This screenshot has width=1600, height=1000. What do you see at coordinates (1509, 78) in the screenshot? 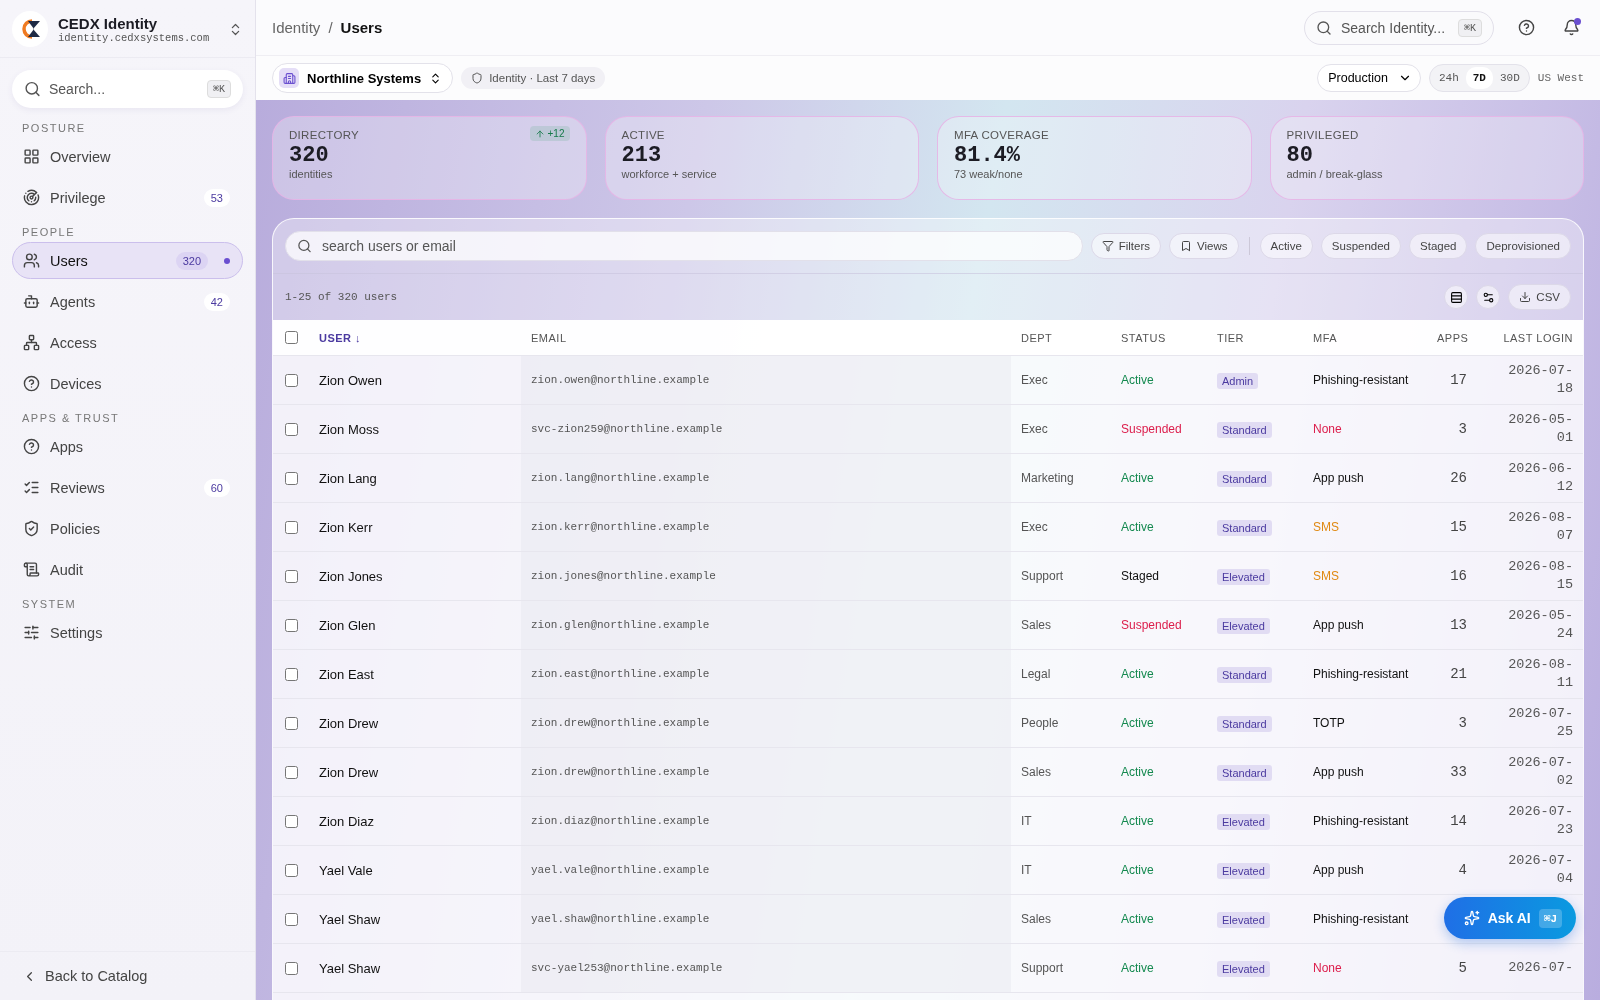
I see `range-tab: 30D` at bounding box center [1509, 78].